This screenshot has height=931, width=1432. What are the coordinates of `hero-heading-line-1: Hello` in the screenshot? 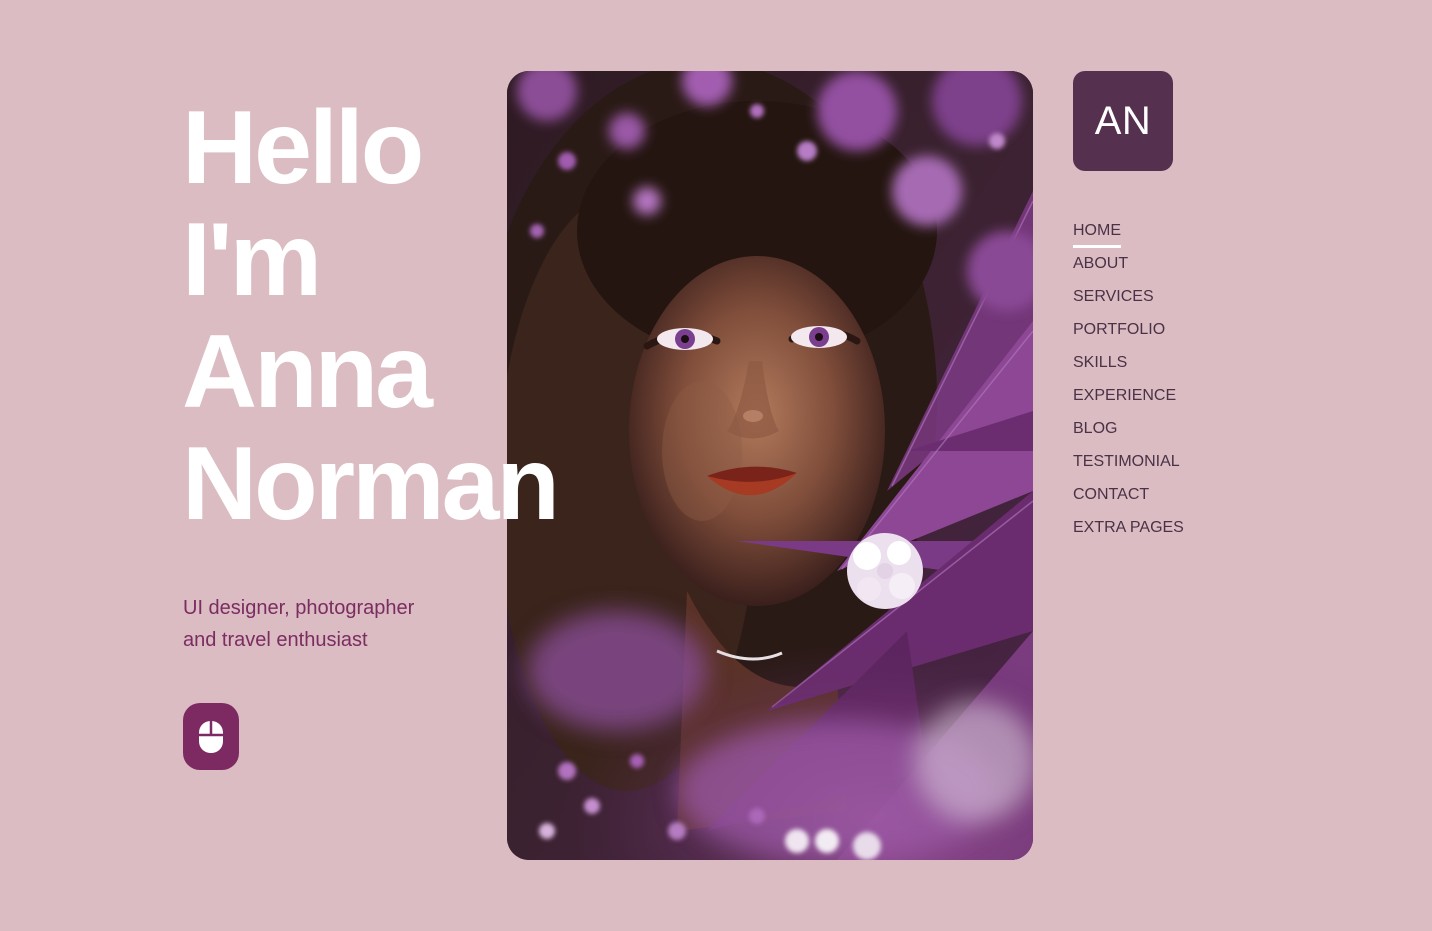 It's located at (303, 148).